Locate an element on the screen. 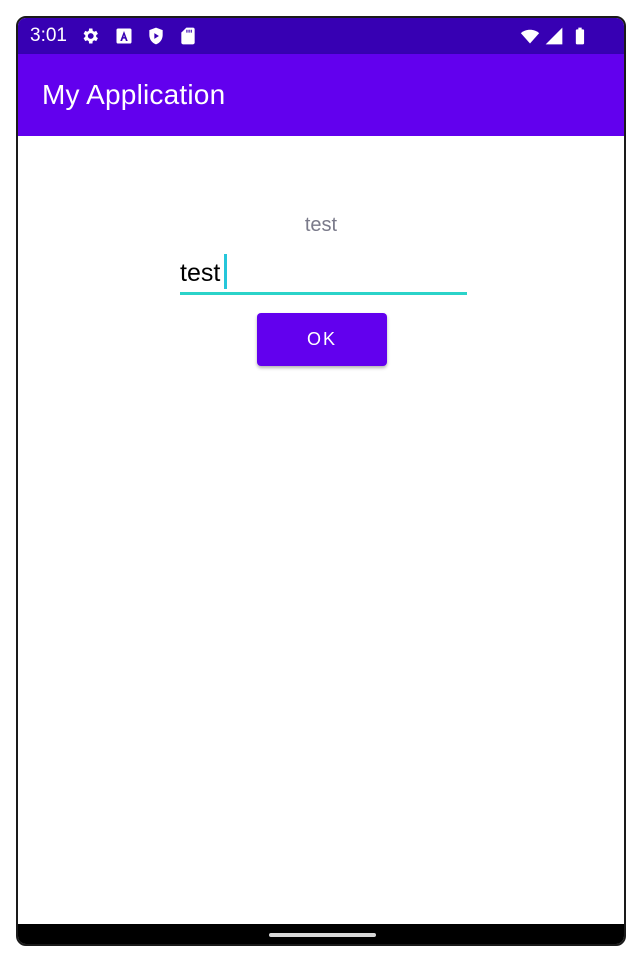 The height and width of the screenshot is (964, 643). status-bar: 3:01 is located at coordinates (321, 36).